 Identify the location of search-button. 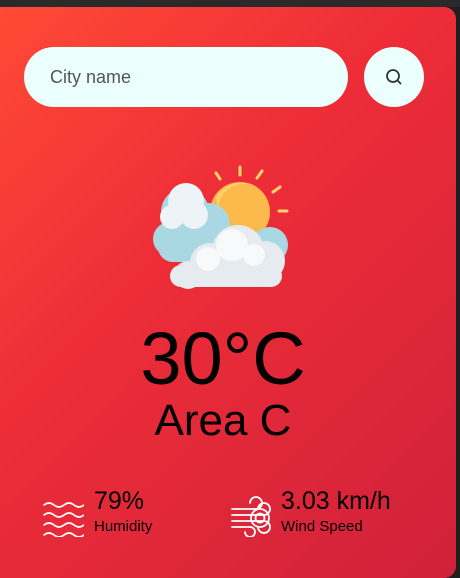
(394, 77).